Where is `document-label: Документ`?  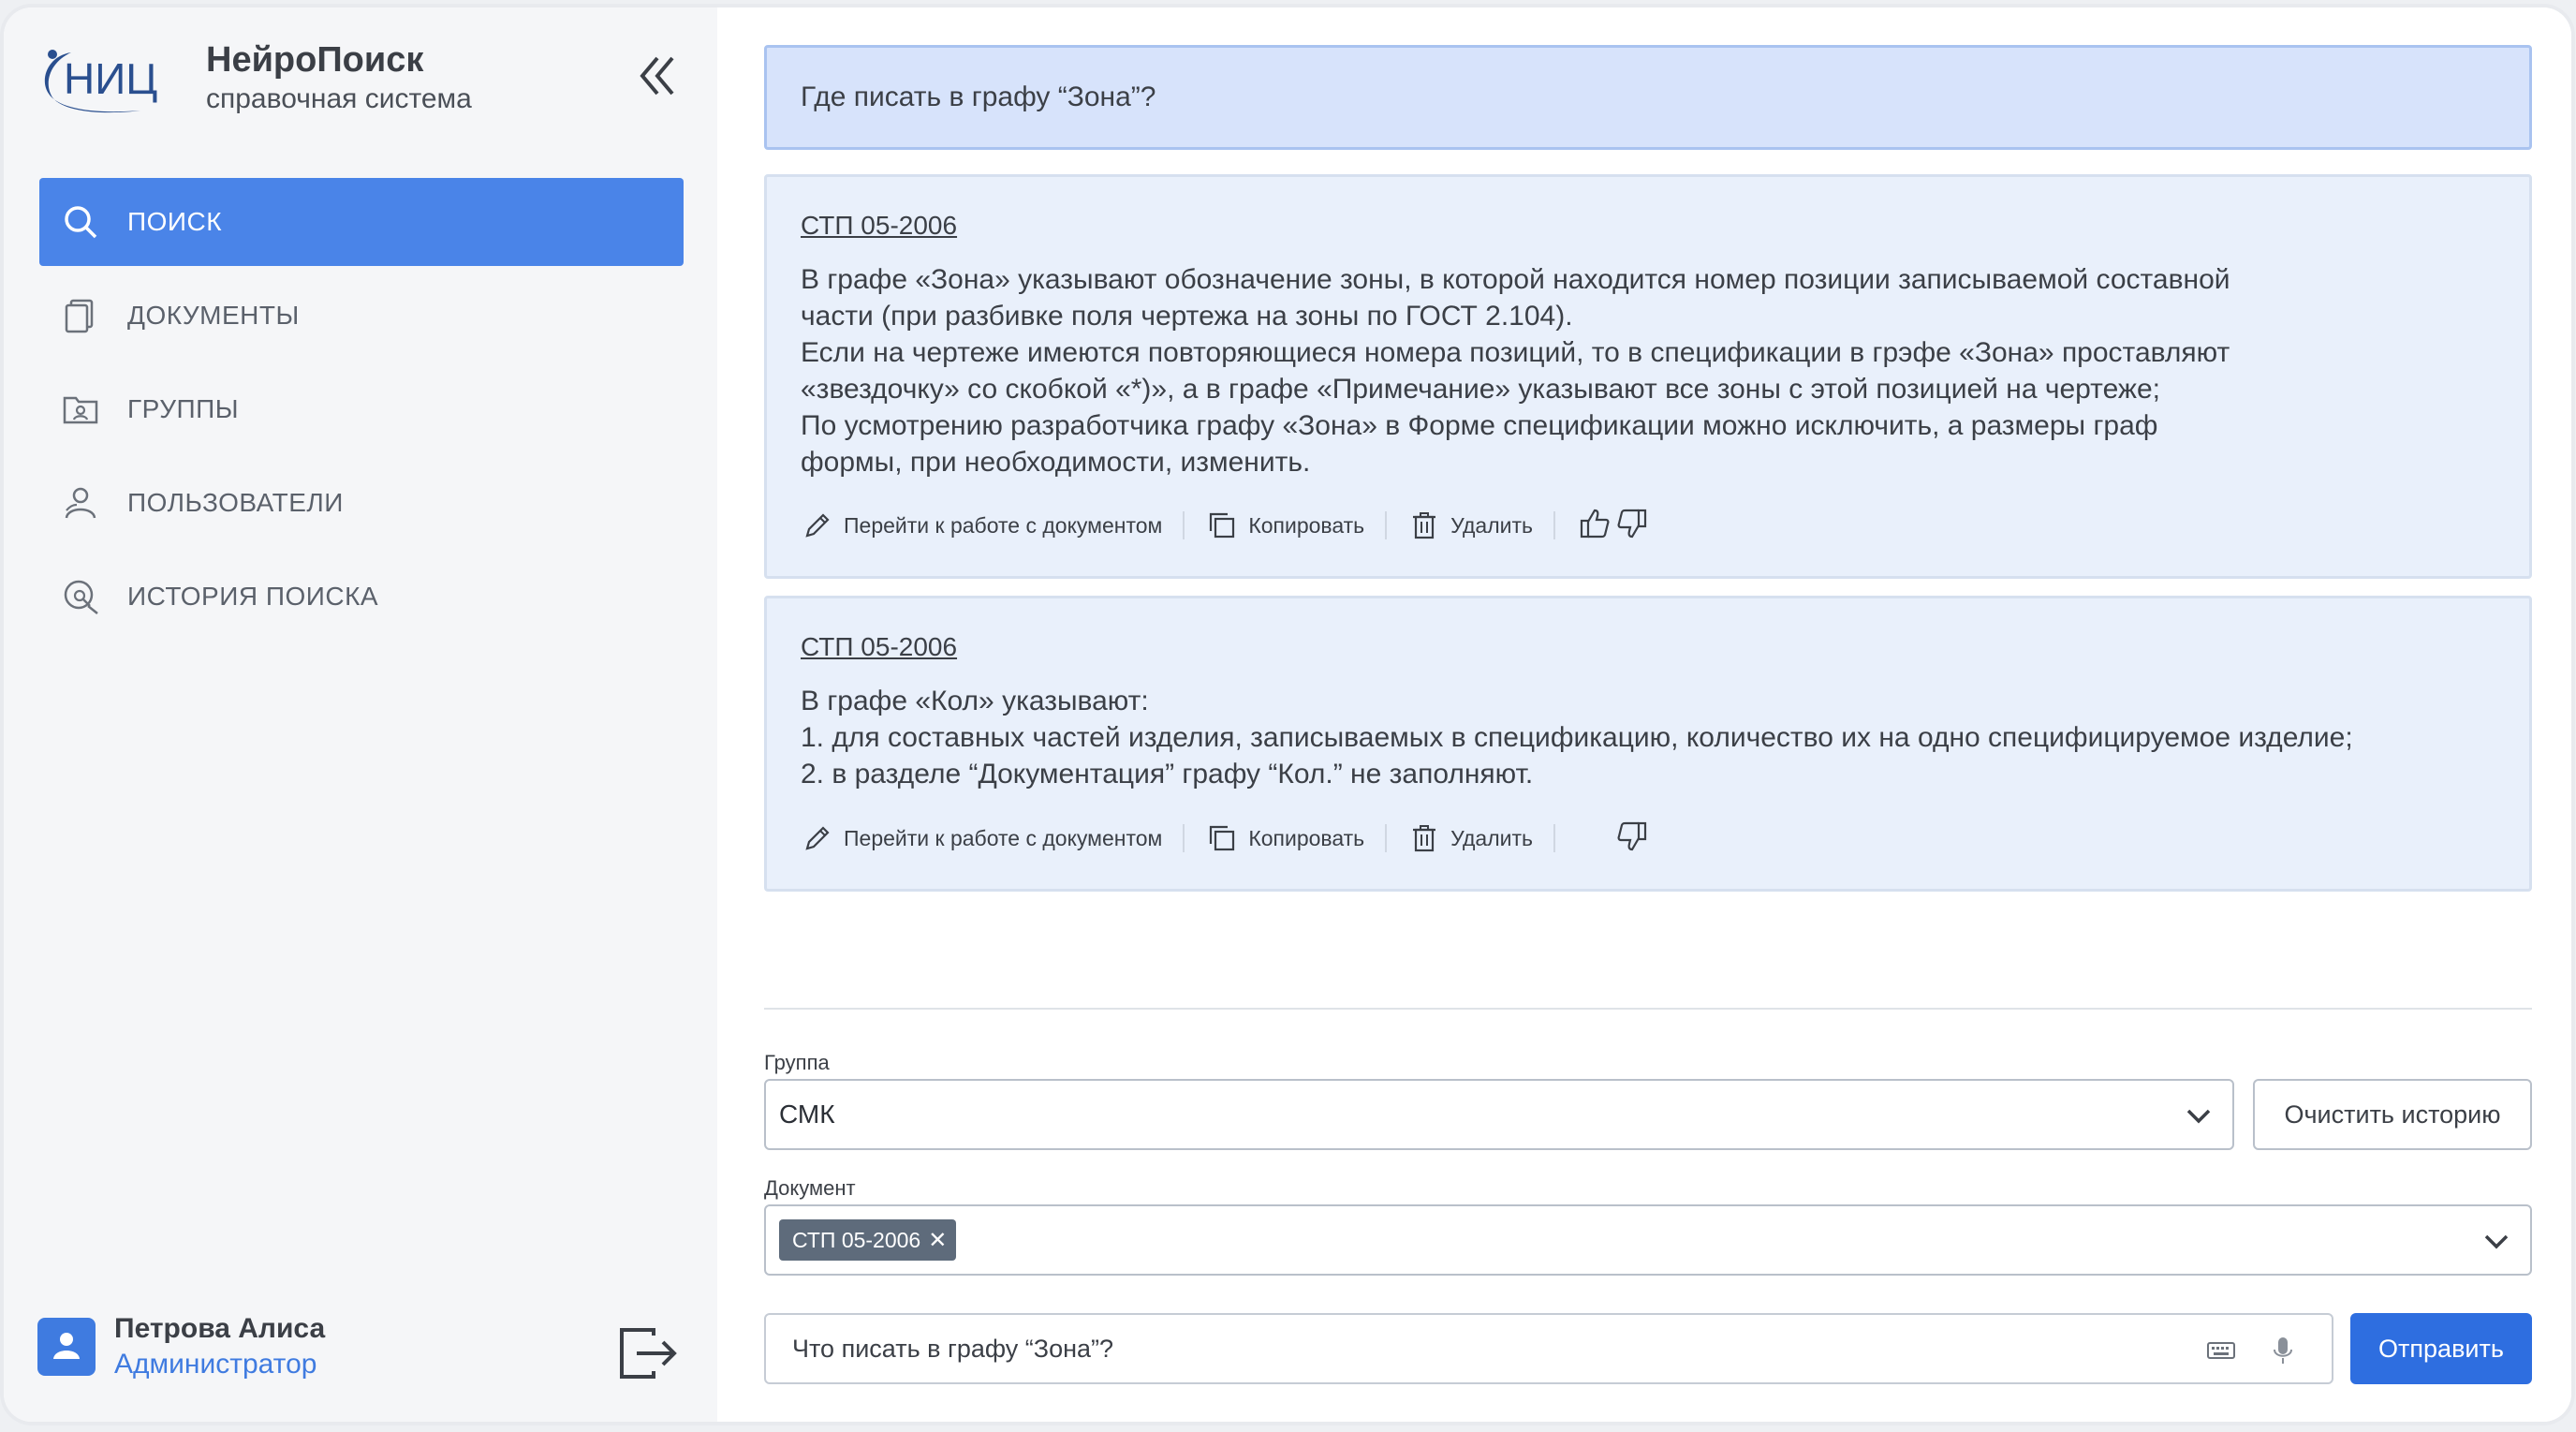 document-label: Документ is located at coordinates (810, 1188).